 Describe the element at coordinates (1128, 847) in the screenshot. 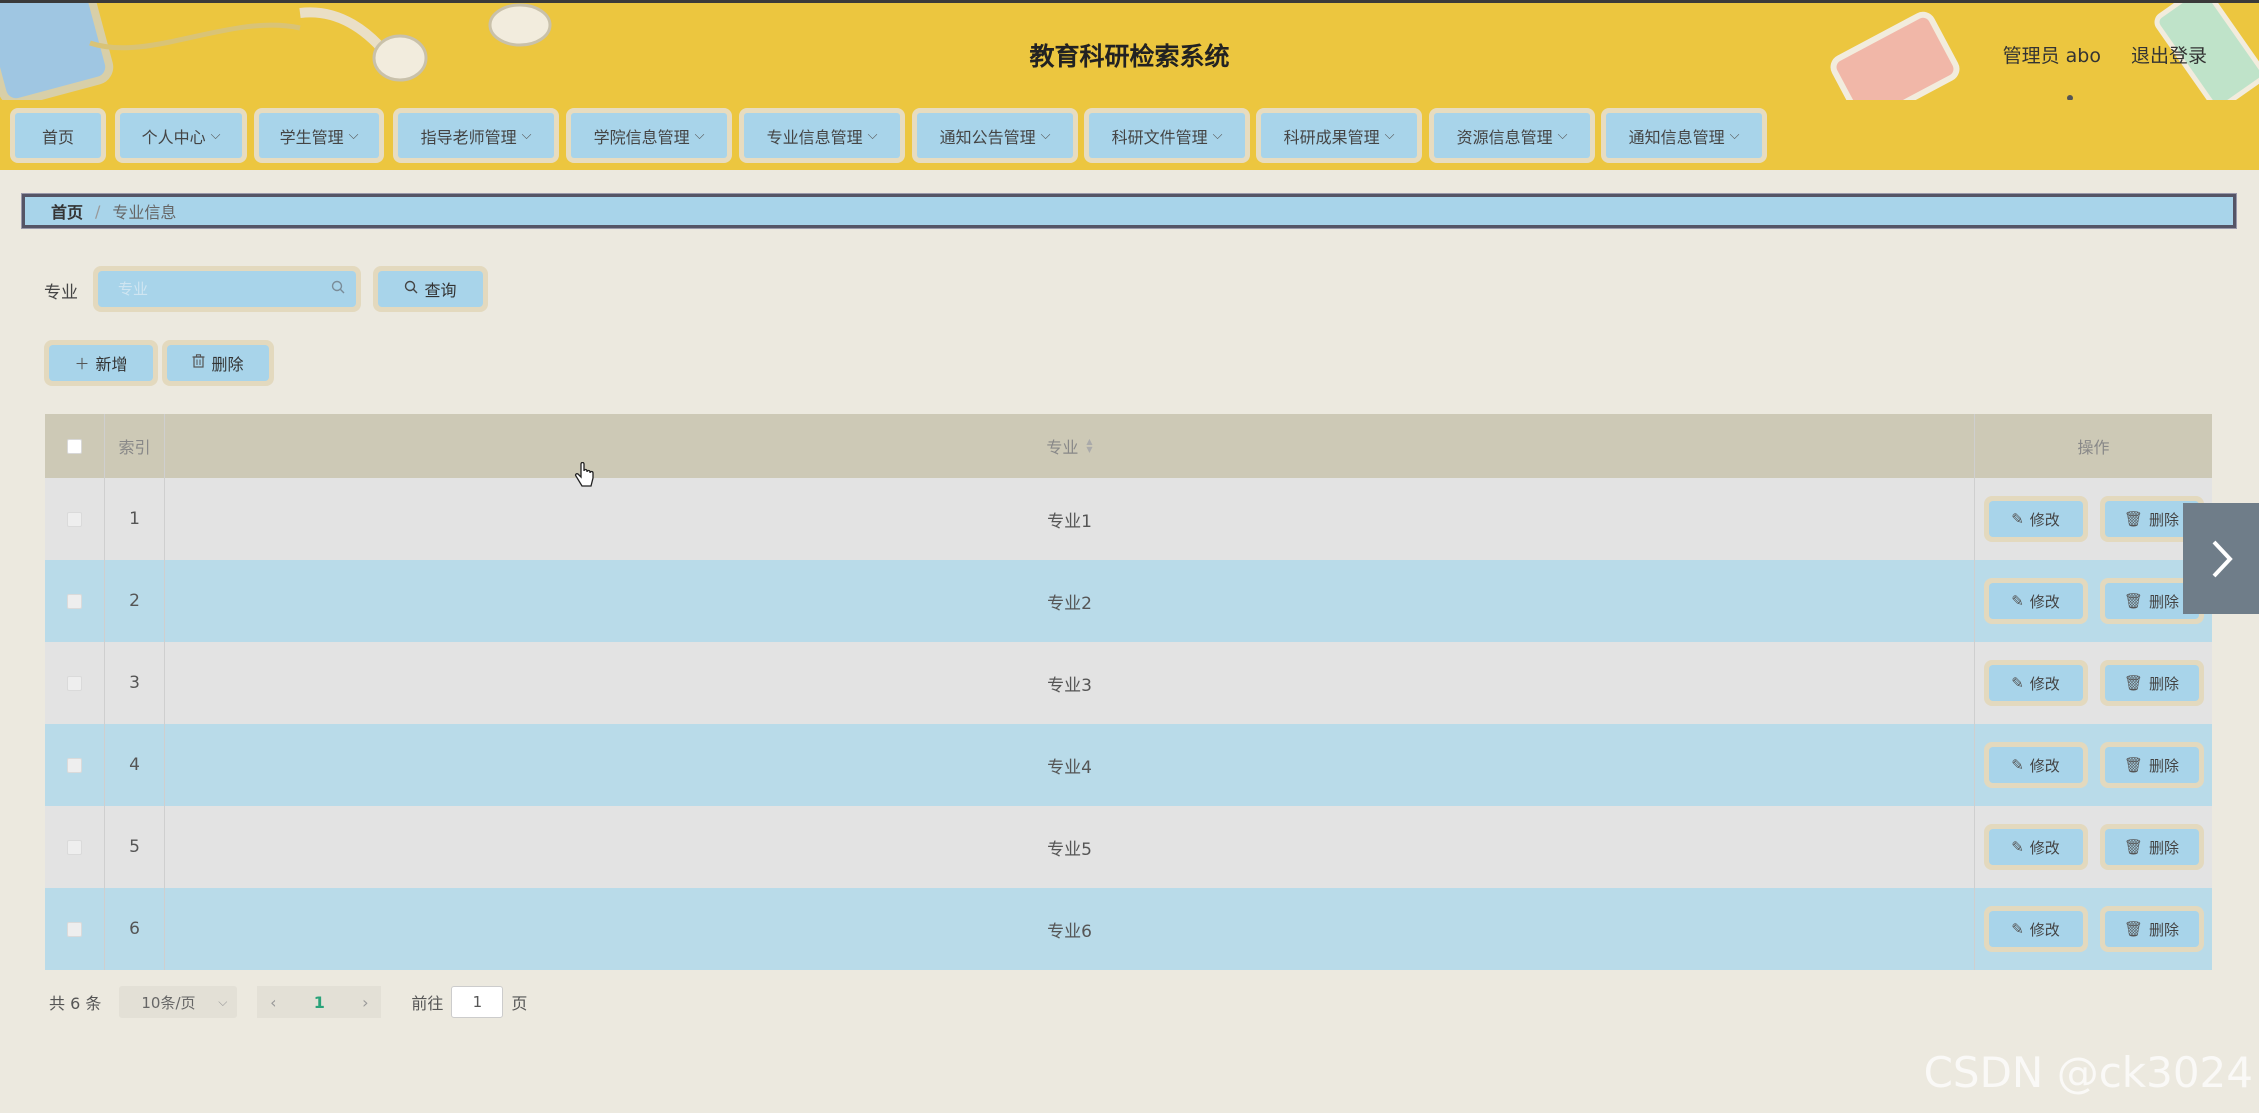

I see `table-row: 5 专业5 ✎ 修改 🗑︎ 删除` at that location.